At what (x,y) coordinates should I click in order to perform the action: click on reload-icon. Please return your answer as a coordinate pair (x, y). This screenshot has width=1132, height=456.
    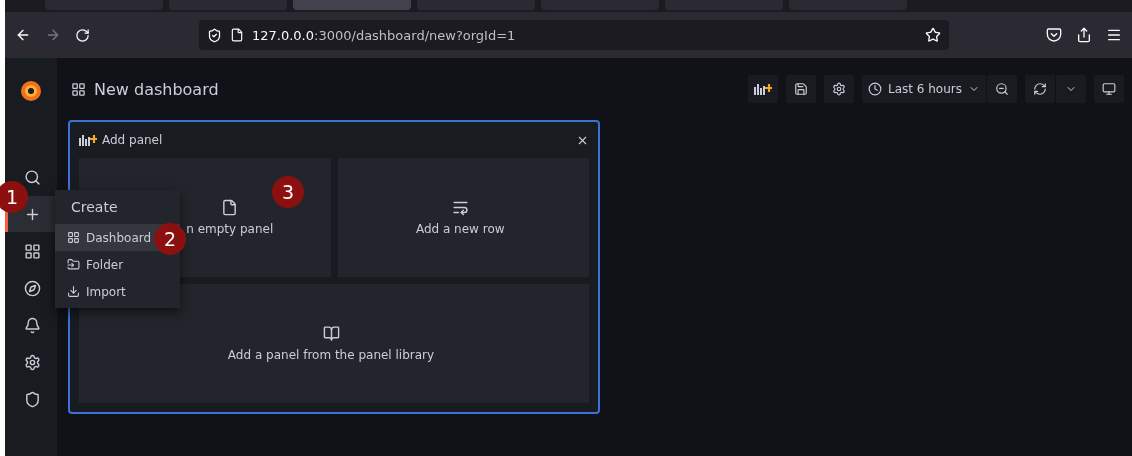
    Looking at the image, I should click on (82, 35).